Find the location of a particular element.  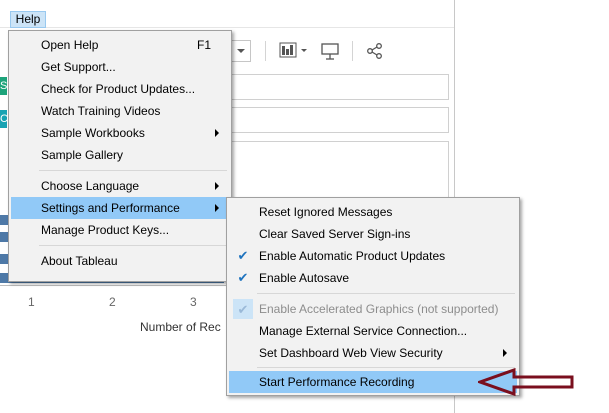

menu-item-settings-performance: Settings and Performance is located at coordinates (120, 208).